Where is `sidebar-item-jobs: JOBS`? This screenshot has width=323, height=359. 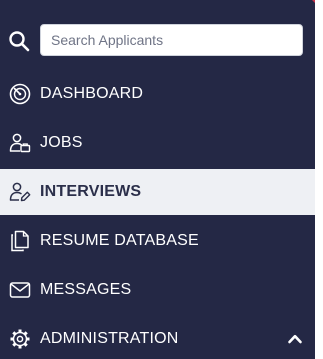 sidebar-item-jobs: JOBS is located at coordinates (157, 143).